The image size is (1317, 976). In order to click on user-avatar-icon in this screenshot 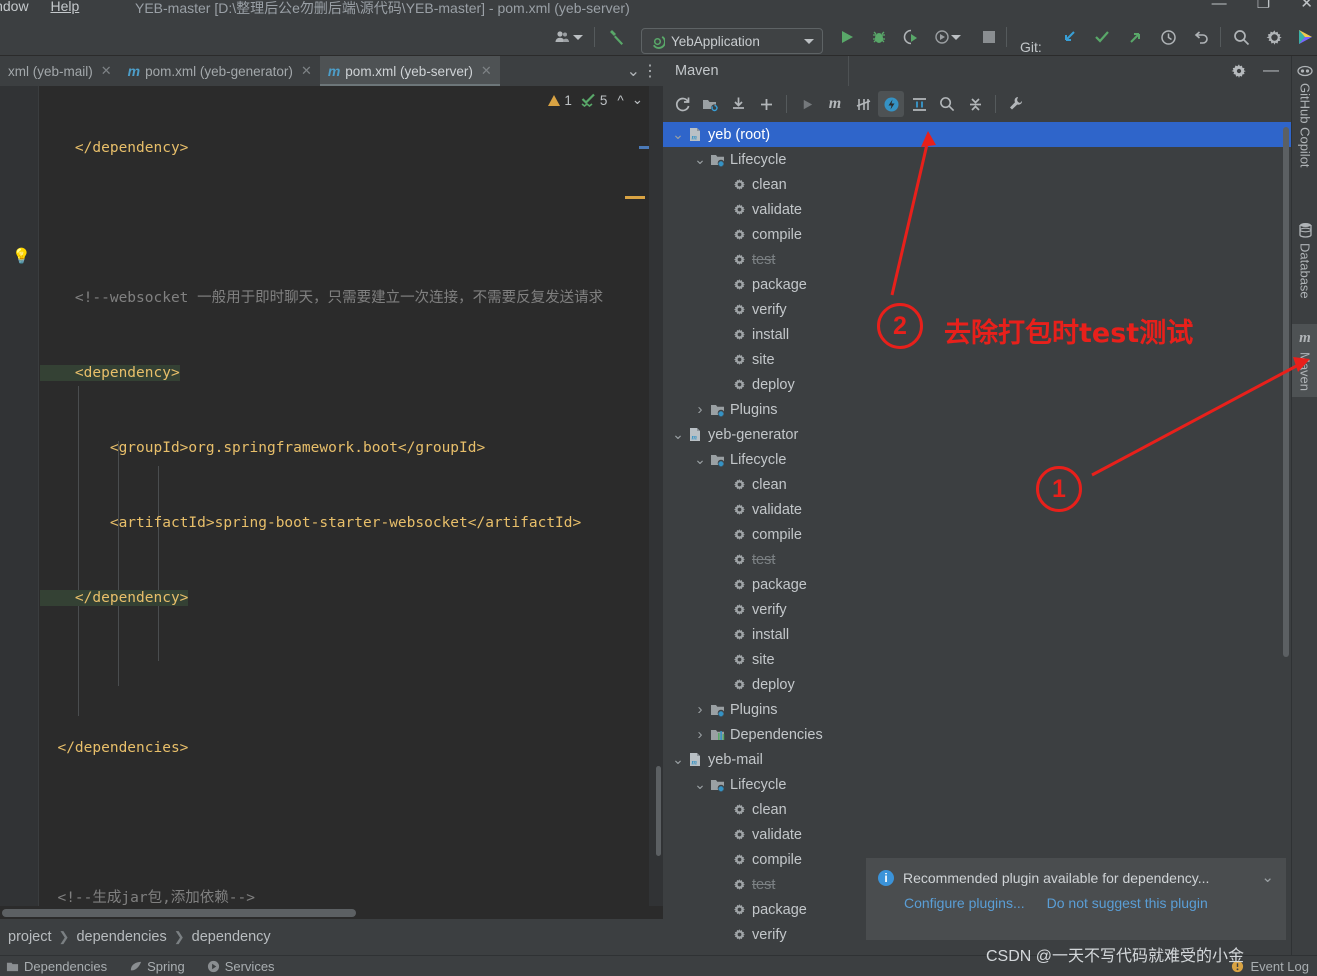, I will do `click(563, 37)`.